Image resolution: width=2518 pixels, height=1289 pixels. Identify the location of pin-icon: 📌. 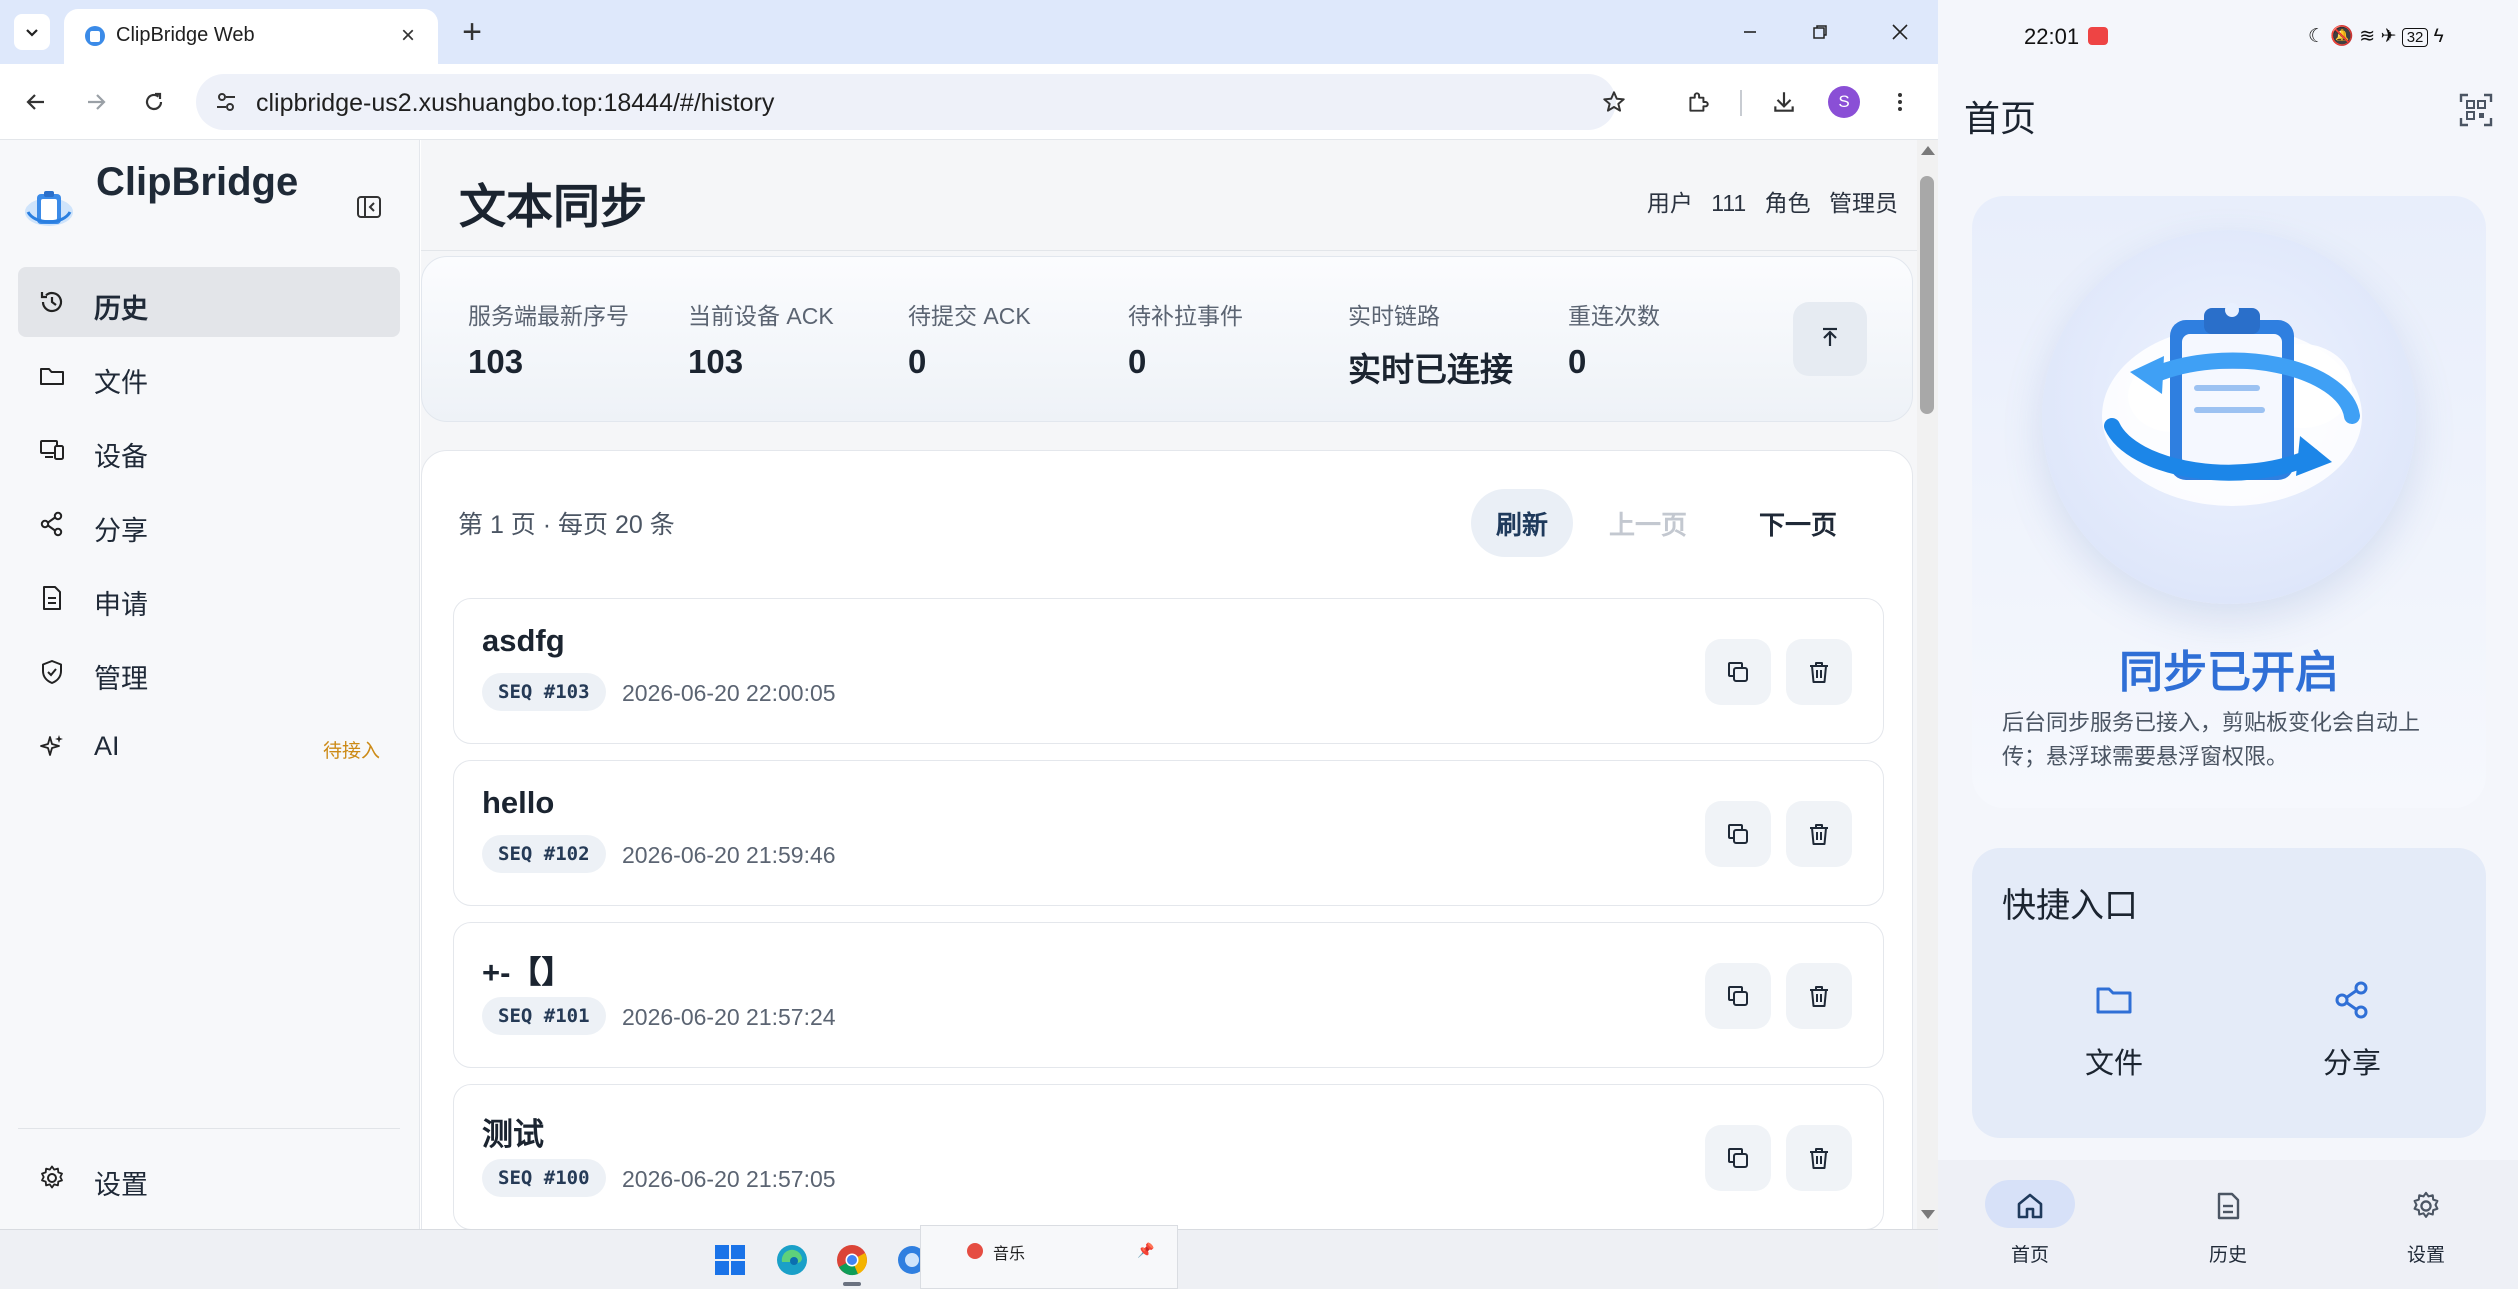
(1145, 1250).